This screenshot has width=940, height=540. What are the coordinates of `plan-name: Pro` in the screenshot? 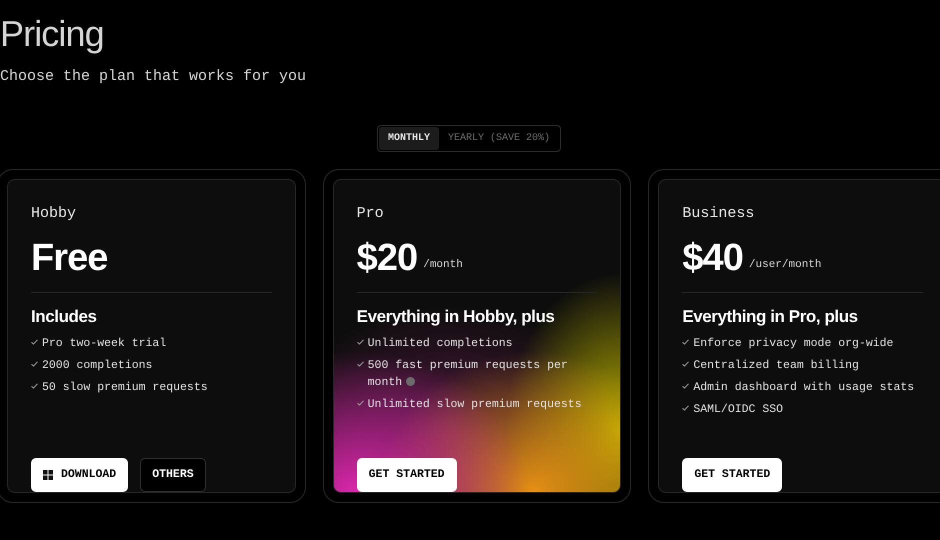 It's located at (370, 214).